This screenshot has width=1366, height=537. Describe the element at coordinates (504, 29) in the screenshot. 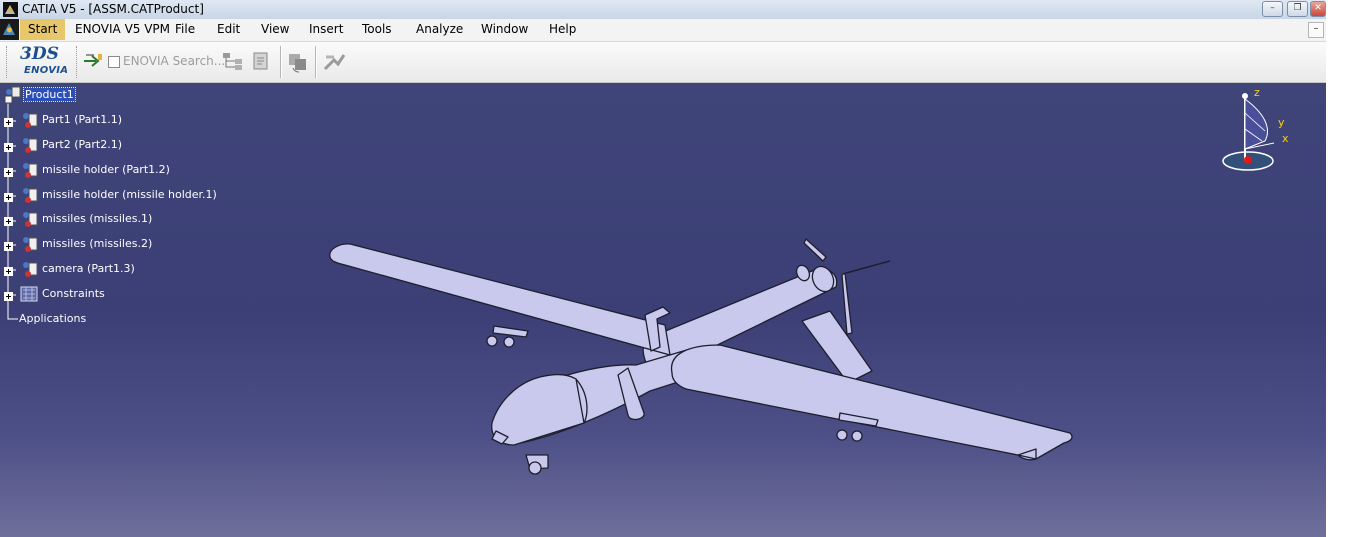

I see `menu-window: Window` at that location.